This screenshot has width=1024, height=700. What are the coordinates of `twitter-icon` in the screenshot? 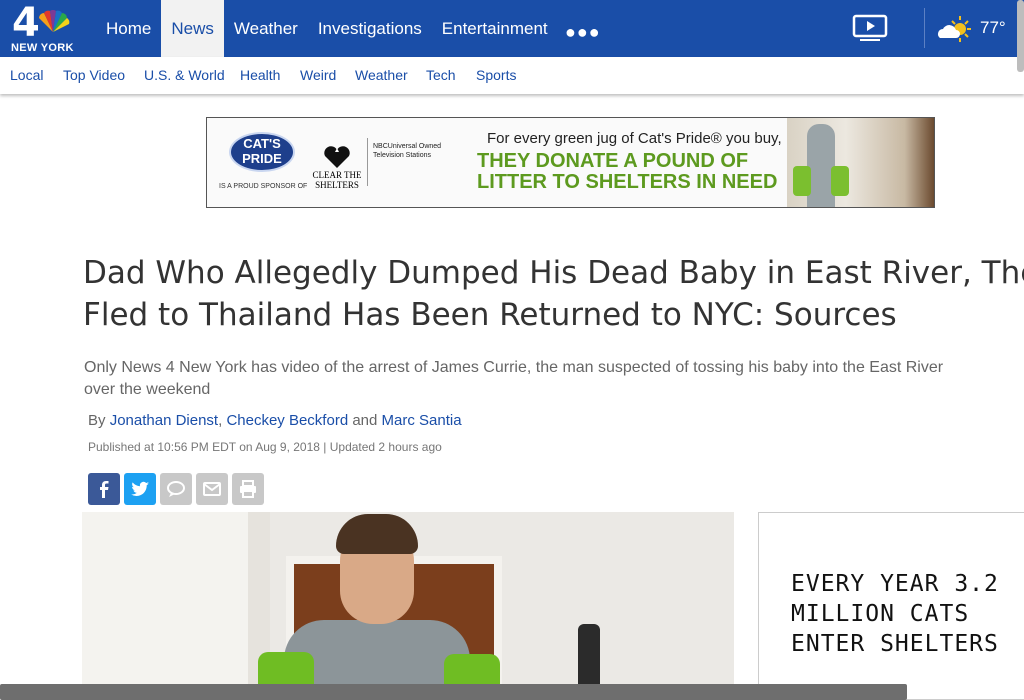 It's located at (140, 488).